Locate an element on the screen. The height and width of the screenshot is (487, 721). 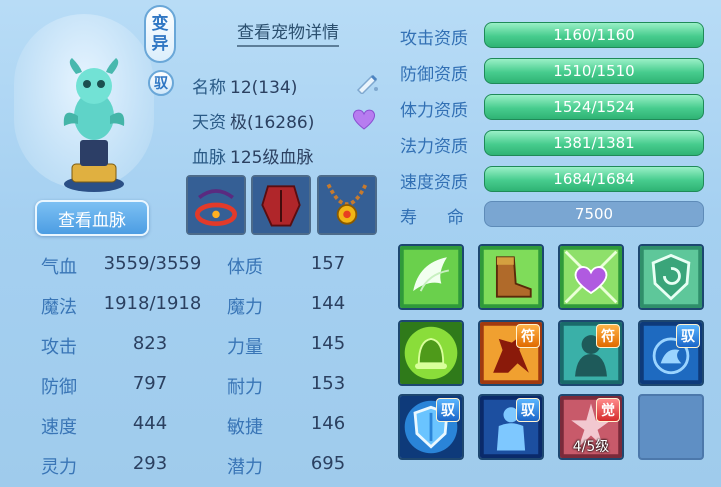
variant-tag-char: 变 is located at coordinates (160, 24).